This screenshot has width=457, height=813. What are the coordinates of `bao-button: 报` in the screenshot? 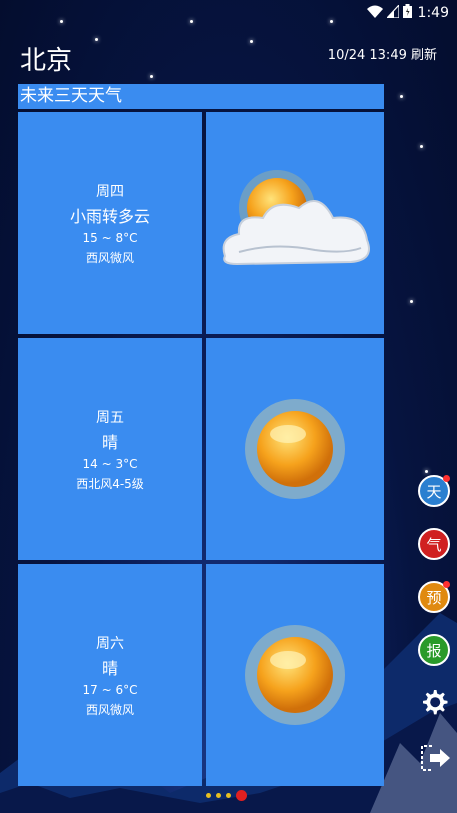 It's located at (434, 650).